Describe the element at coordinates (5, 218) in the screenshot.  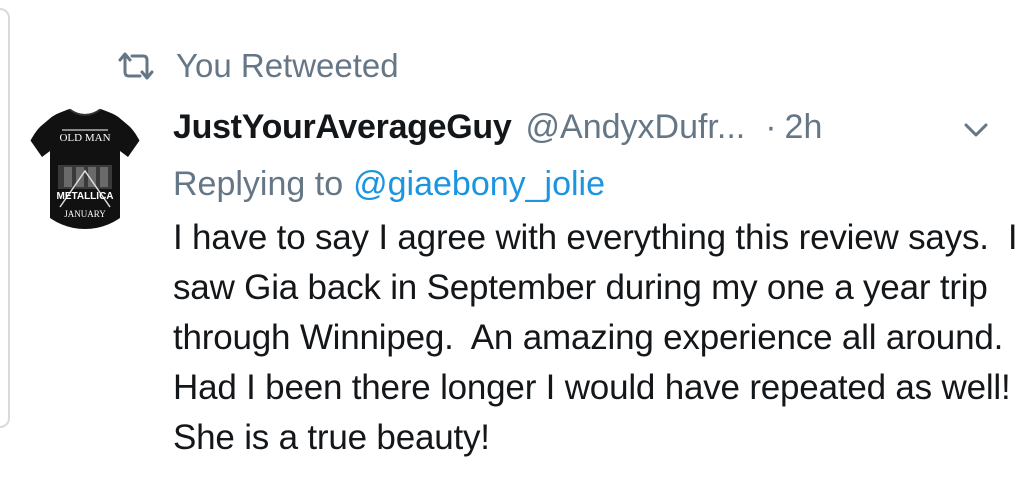
I see `card-border` at that location.